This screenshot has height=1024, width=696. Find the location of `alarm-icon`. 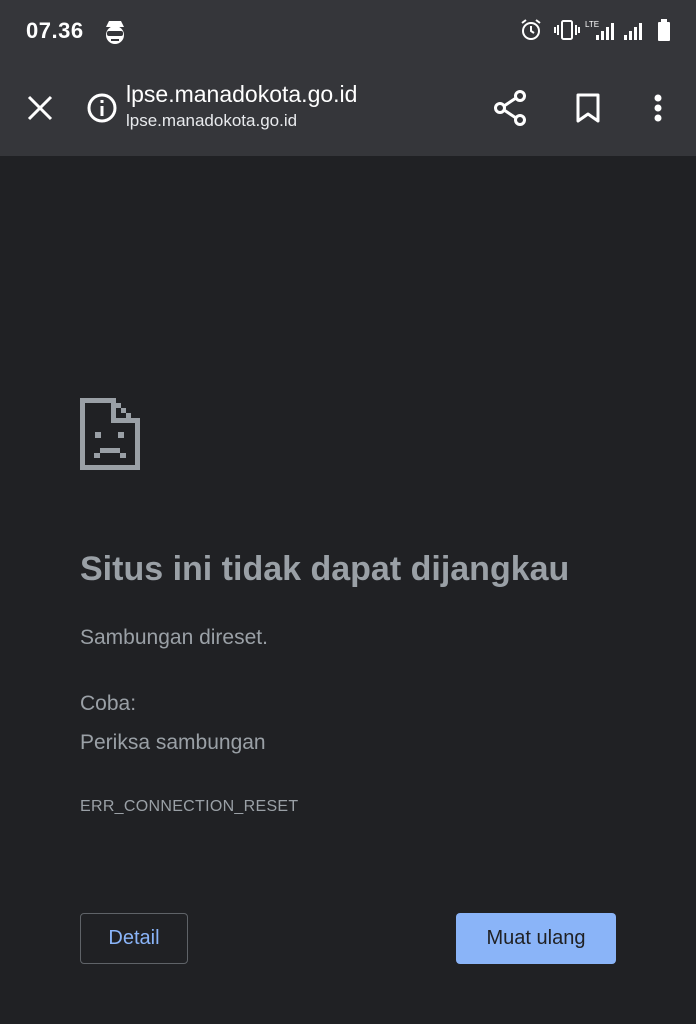

alarm-icon is located at coordinates (531, 29).